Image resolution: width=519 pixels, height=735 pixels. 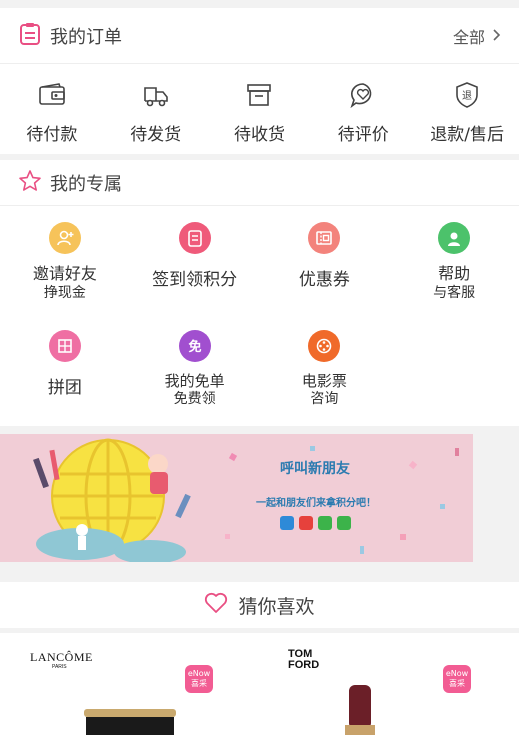 I want to click on truck-icon, so click(x=156, y=95).